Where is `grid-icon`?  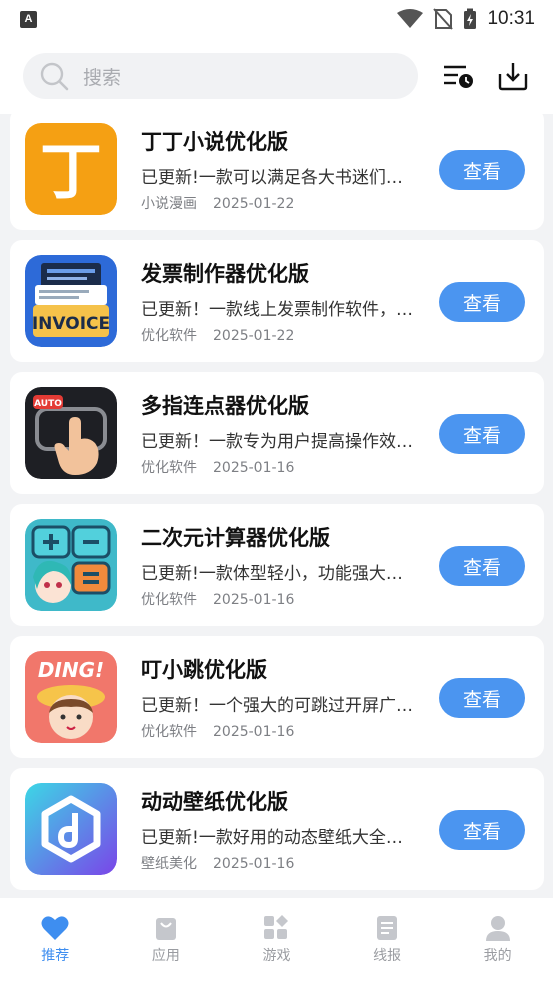 grid-icon is located at coordinates (276, 927).